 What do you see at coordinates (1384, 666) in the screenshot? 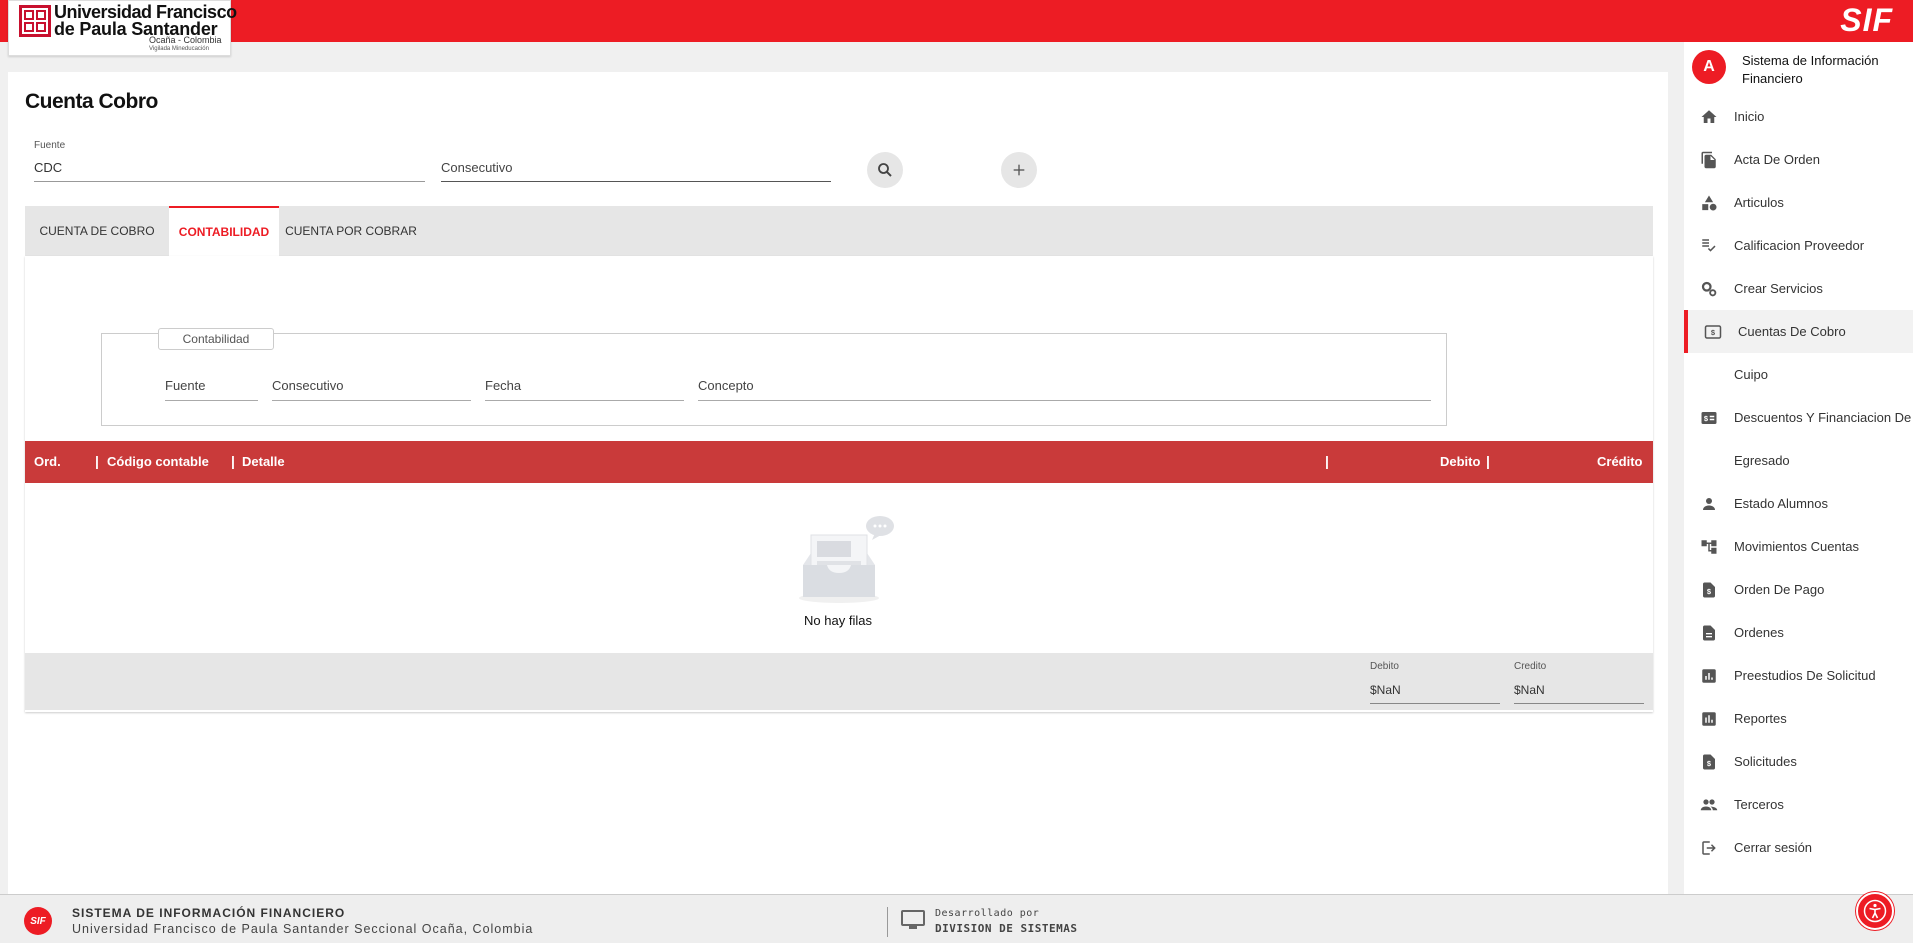
I see `total-debito-label: Debito` at bounding box center [1384, 666].